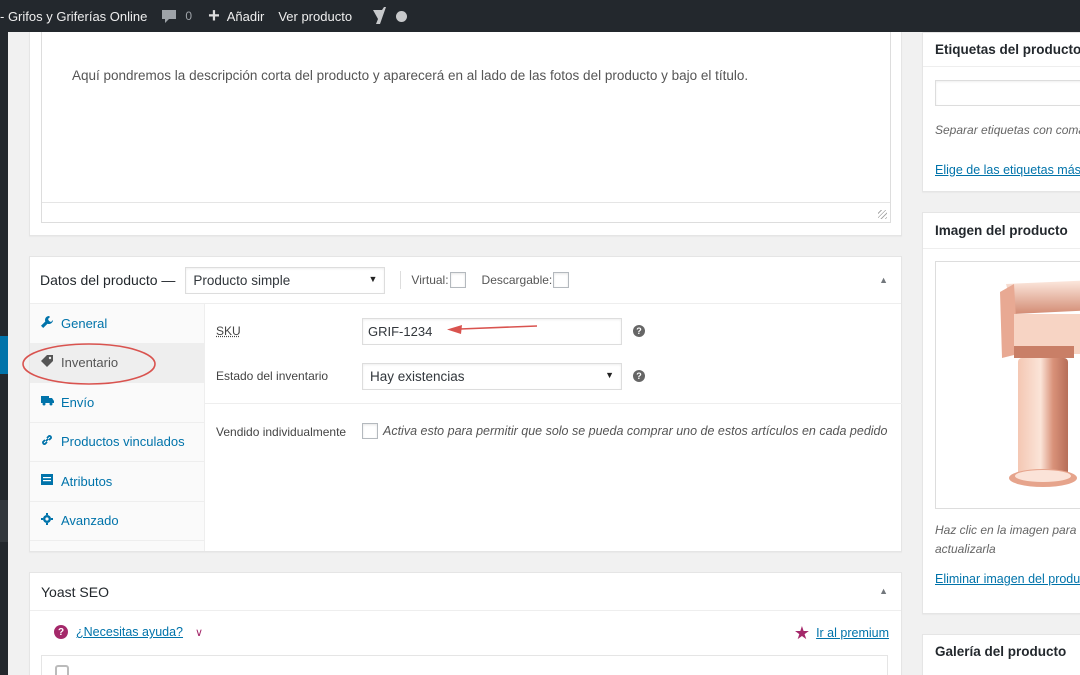  I want to click on premium-link-group: ★ Ir al premium, so click(841, 633).